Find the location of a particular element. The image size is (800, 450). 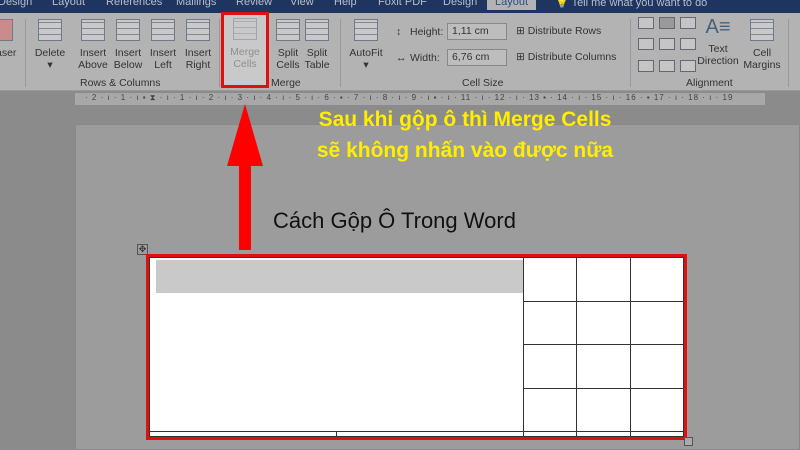

align-bottom-left-icon is located at coordinates (646, 65).